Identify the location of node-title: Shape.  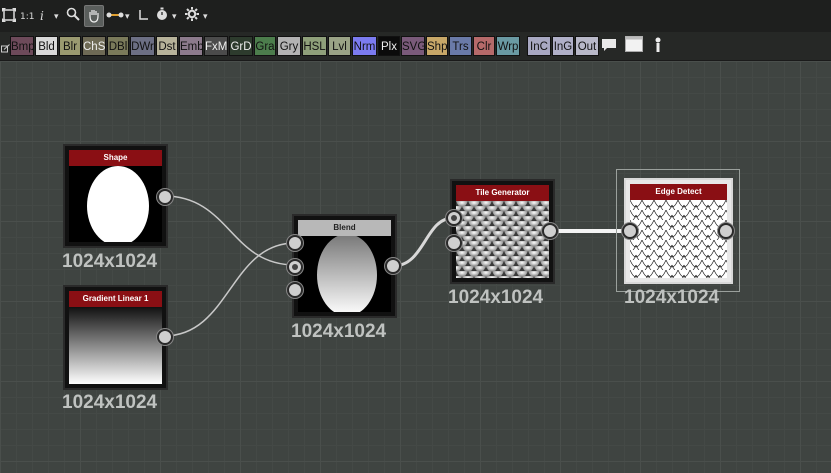
(115, 158).